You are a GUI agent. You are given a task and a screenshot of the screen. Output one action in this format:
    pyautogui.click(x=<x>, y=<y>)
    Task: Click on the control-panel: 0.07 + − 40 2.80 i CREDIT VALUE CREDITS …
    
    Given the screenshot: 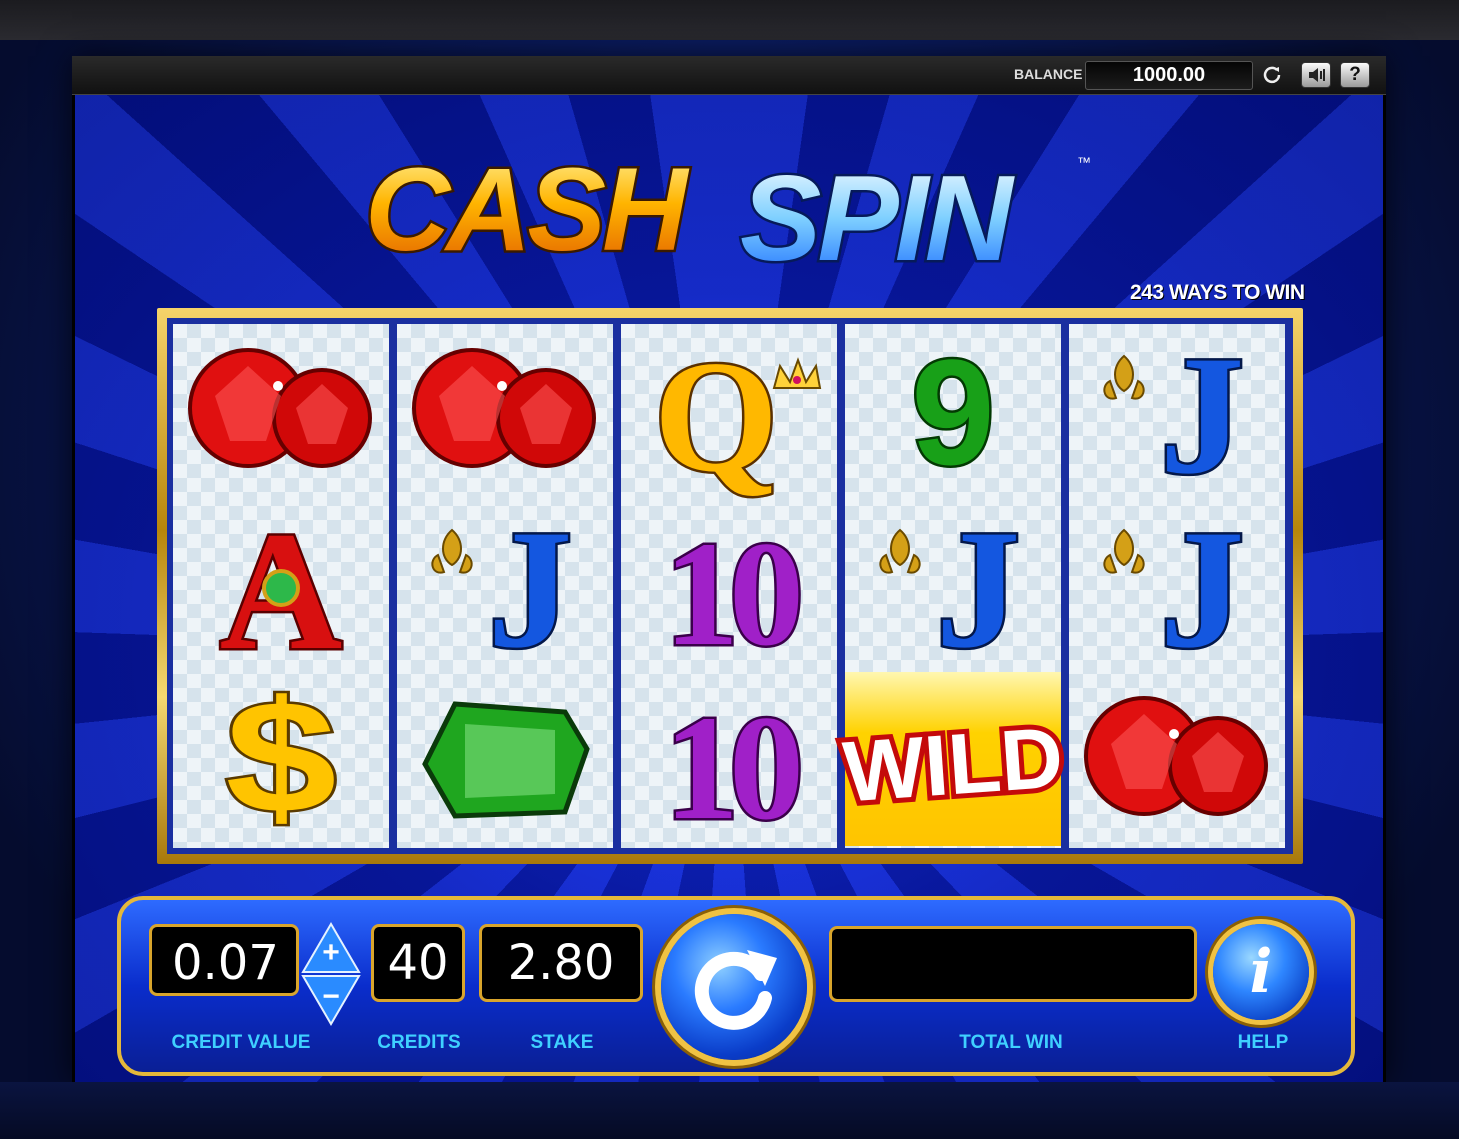 What is the action you would take?
    pyautogui.click(x=736, y=986)
    